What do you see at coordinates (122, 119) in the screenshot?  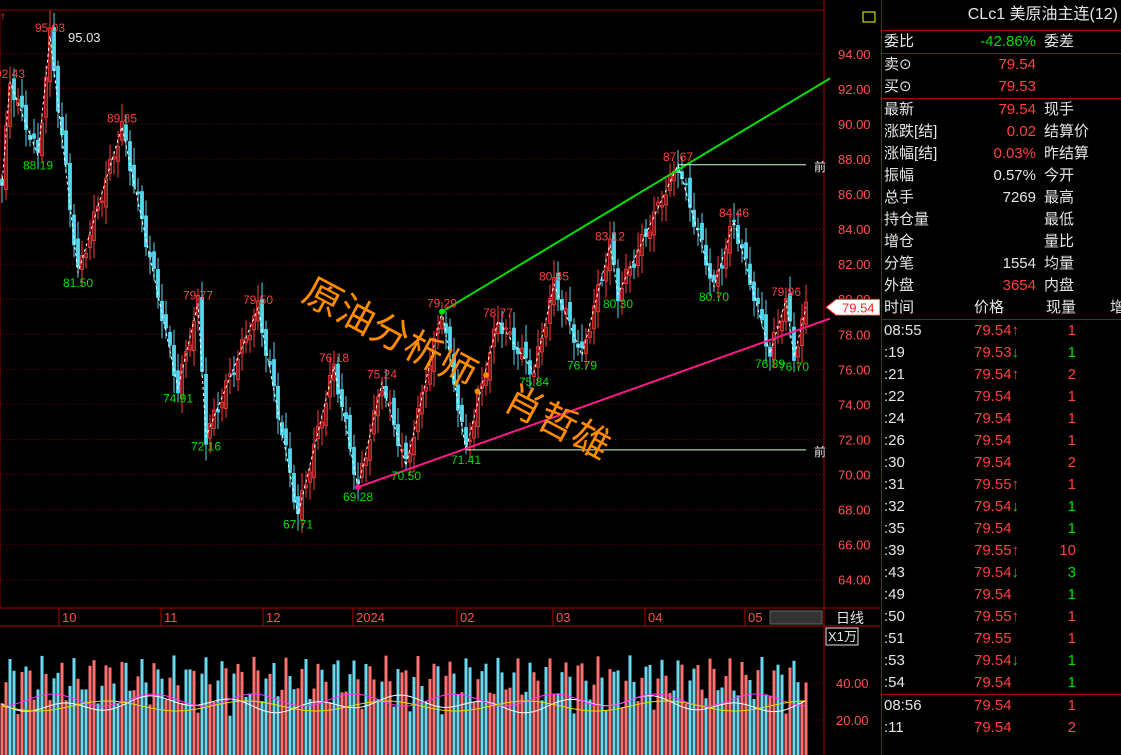 I see `pivot-label: 89.85` at bounding box center [122, 119].